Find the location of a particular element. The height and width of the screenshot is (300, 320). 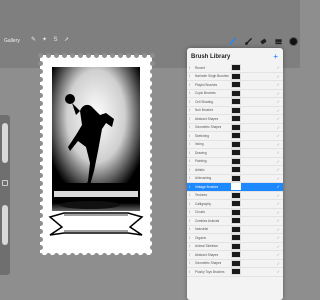

brush-category-item: / Organic is located at coordinates (208, 238).